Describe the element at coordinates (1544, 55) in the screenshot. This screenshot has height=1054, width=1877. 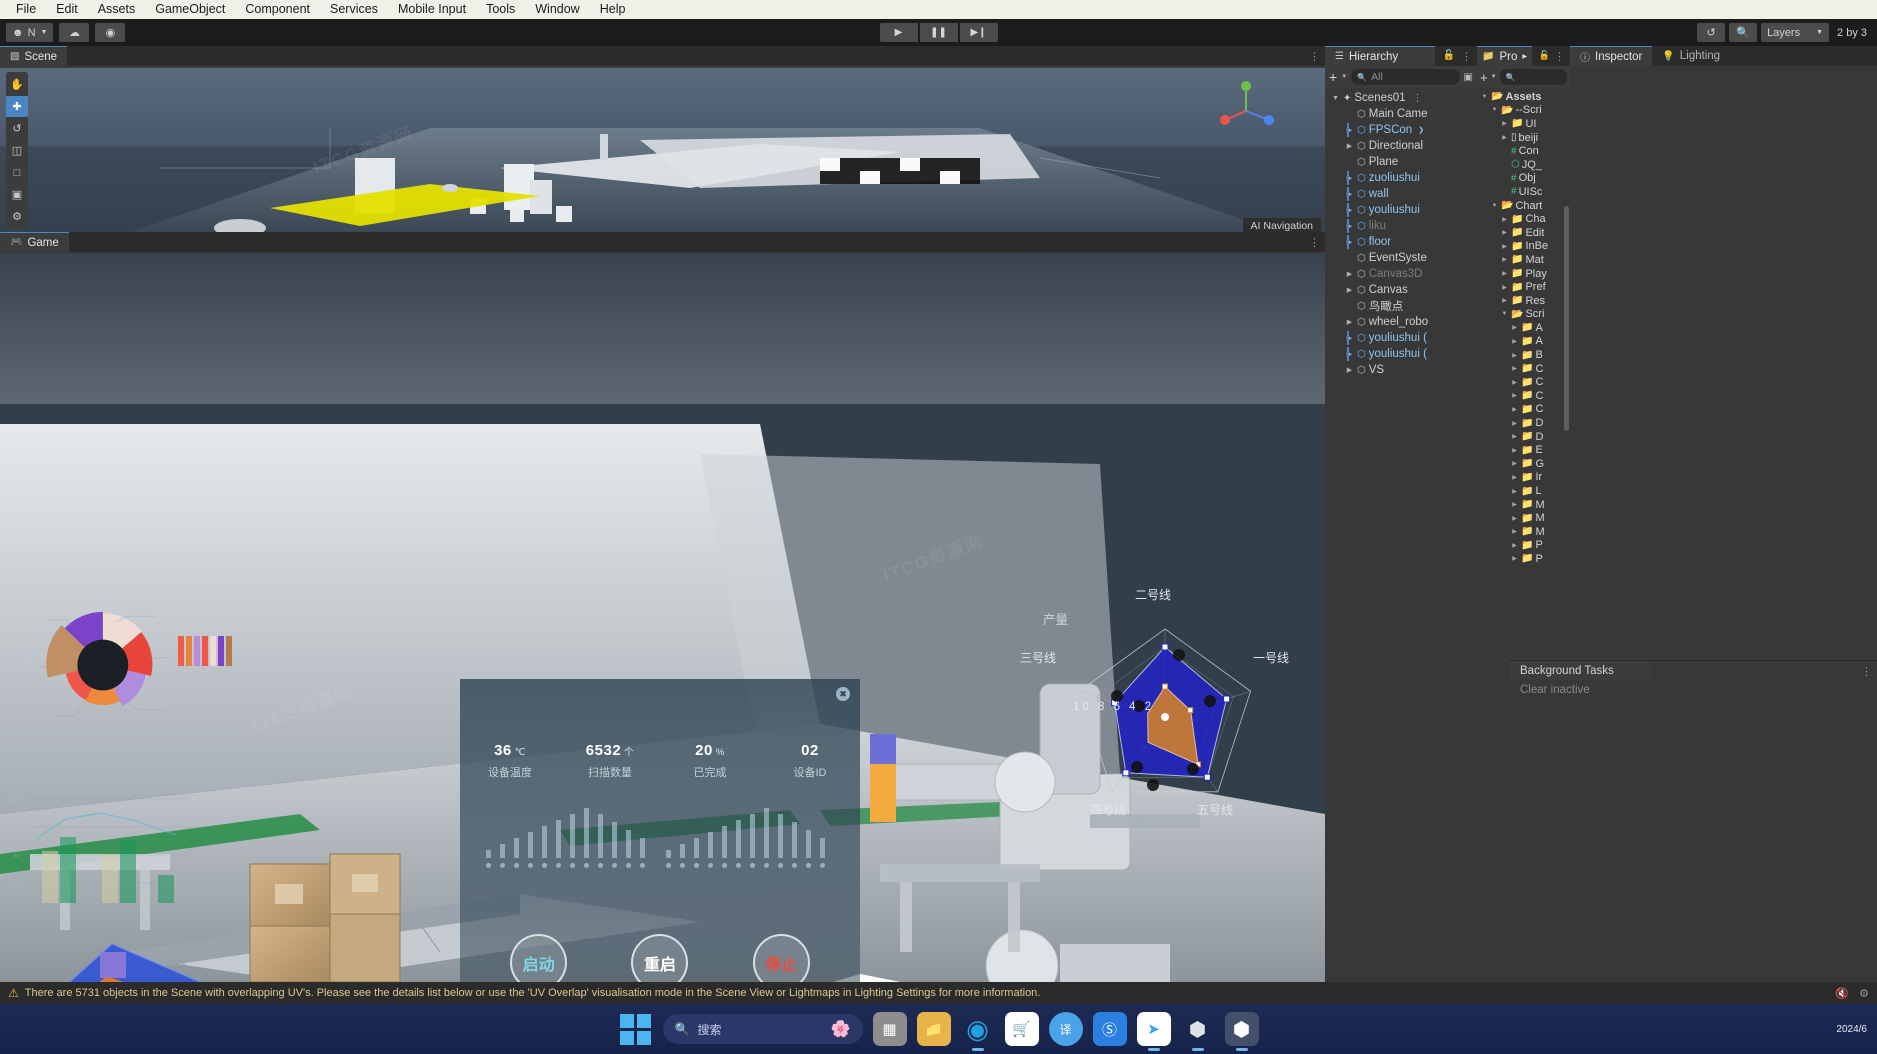
I see `lock-icon: 🔓` at that location.